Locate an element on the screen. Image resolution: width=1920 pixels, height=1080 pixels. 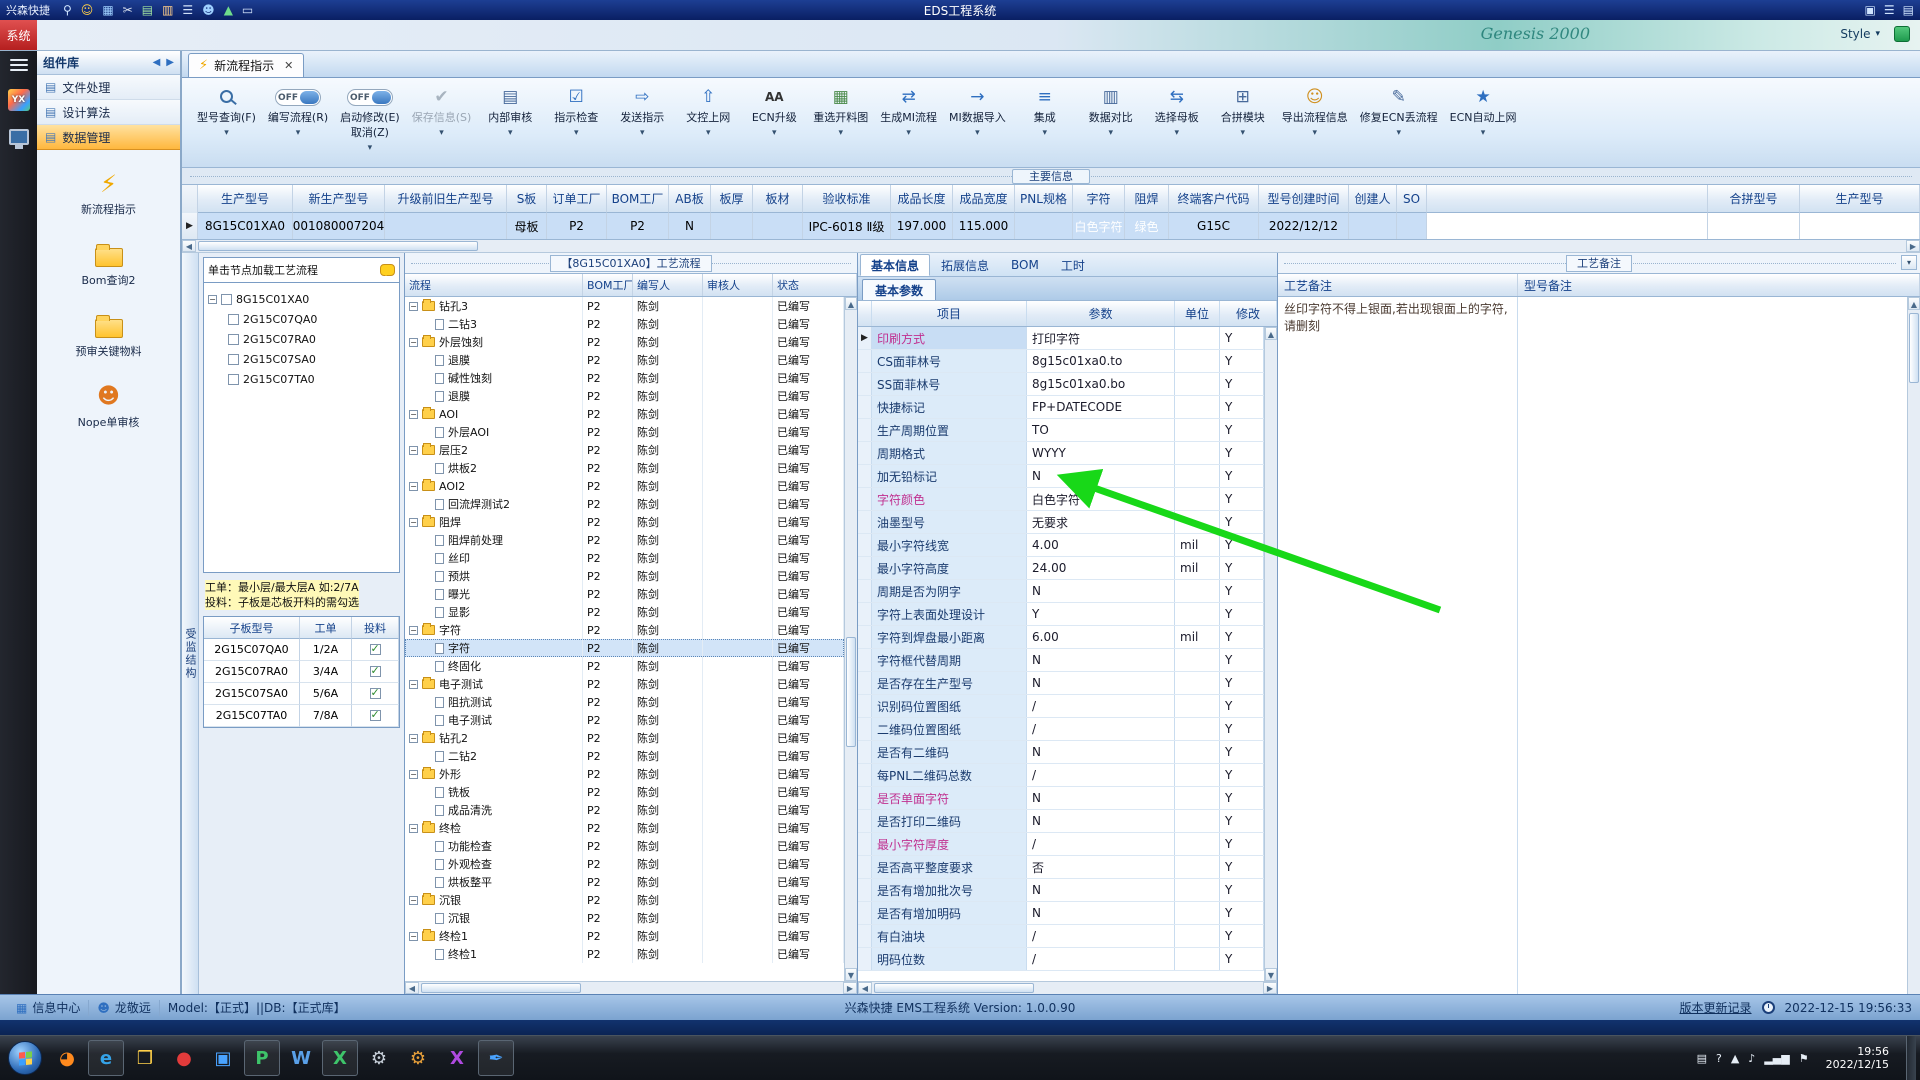
language-flag-icon: ⚑ is located at coordinates (1804, 1058).